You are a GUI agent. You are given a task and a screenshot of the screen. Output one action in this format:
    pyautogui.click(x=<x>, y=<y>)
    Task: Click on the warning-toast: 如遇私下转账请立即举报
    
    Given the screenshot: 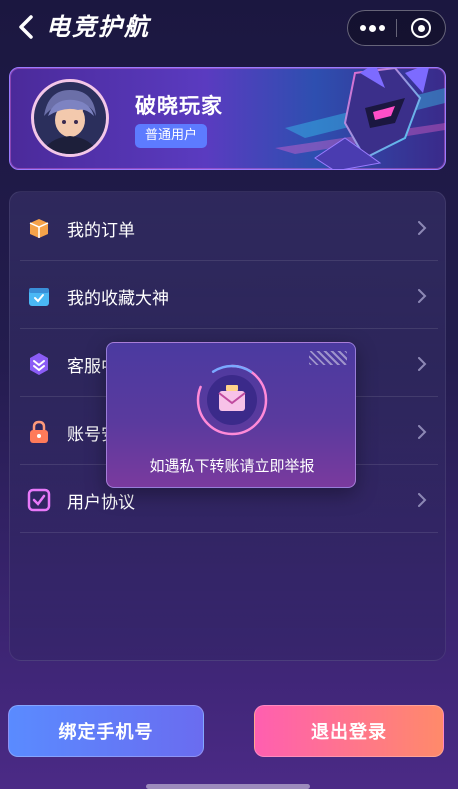 What is the action you would take?
    pyautogui.click(x=231, y=415)
    